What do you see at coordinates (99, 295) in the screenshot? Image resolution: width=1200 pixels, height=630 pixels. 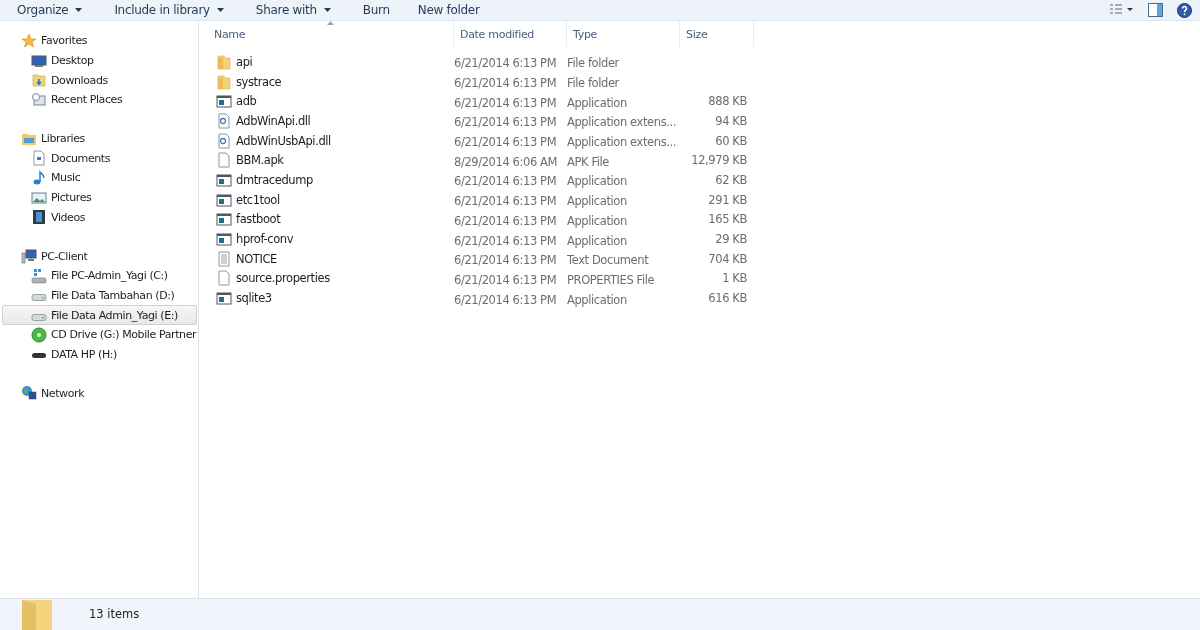 I see `nav-item: File Data Tambahan (D:)` at bounding box center [99, 295].